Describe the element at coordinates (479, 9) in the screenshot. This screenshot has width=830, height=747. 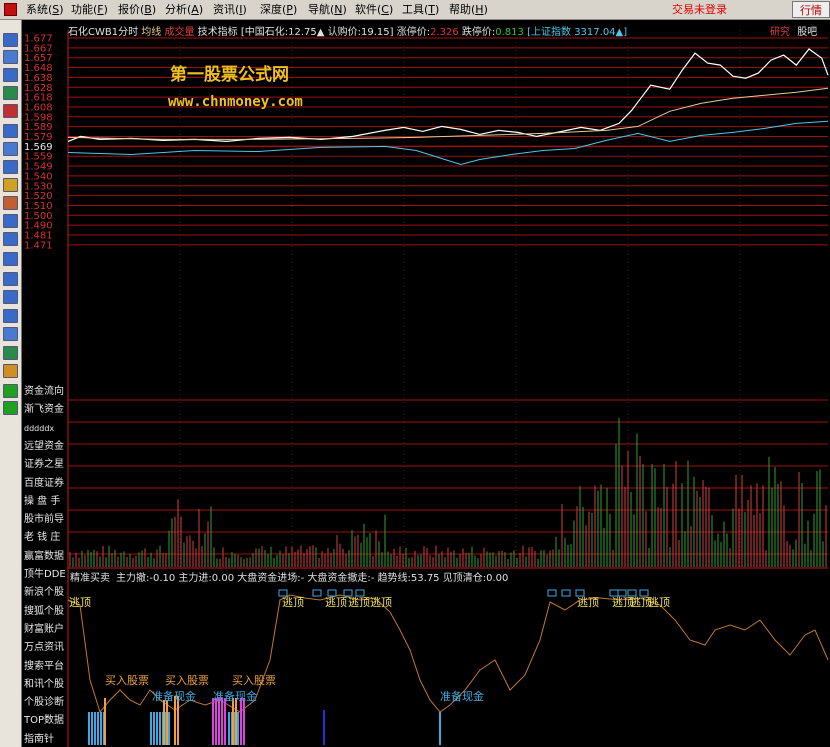
I see `menu-item-hotkey: H` at that location.